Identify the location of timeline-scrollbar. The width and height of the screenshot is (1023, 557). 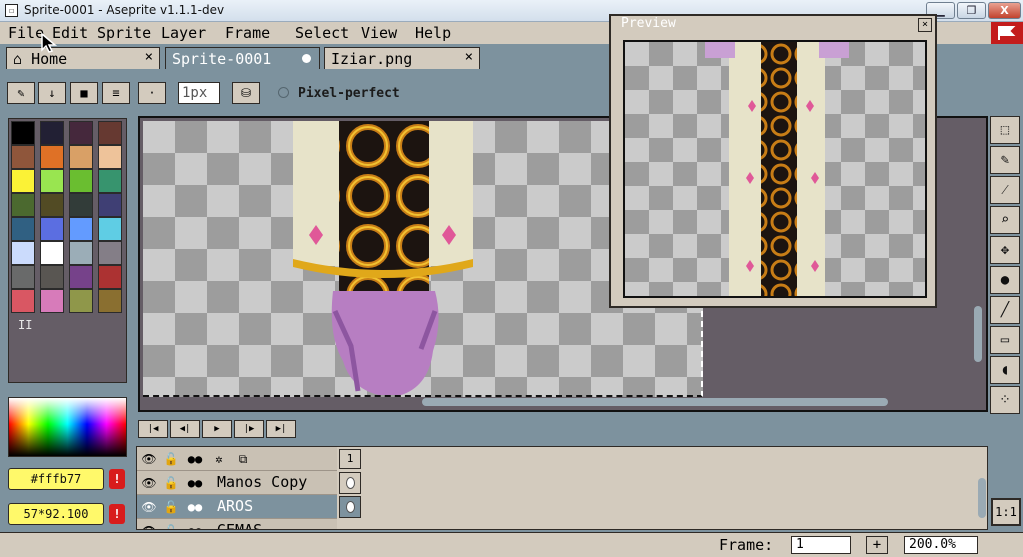
(982, 498).